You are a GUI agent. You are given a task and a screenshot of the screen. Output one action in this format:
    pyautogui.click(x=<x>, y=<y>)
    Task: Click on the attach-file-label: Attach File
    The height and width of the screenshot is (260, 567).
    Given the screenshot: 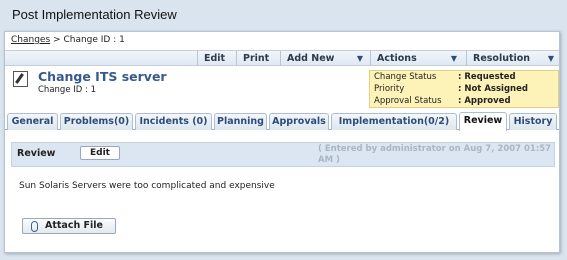 What is the action you would take?
    pyautogui.click(x=74, y=225)
    